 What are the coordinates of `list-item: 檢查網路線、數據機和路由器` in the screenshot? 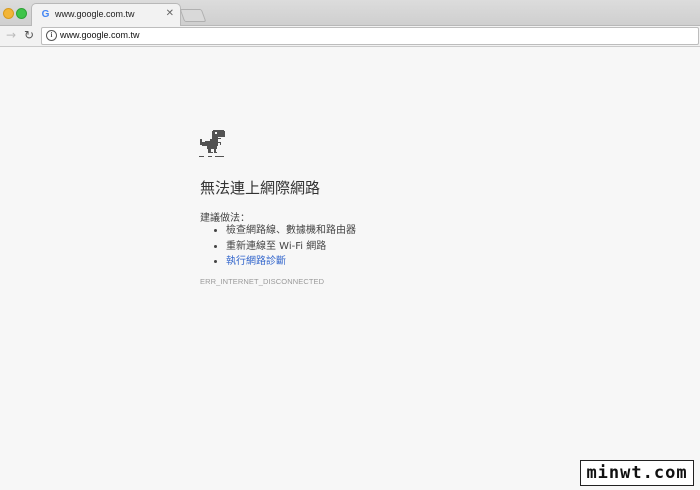 It's located at (291, 231).